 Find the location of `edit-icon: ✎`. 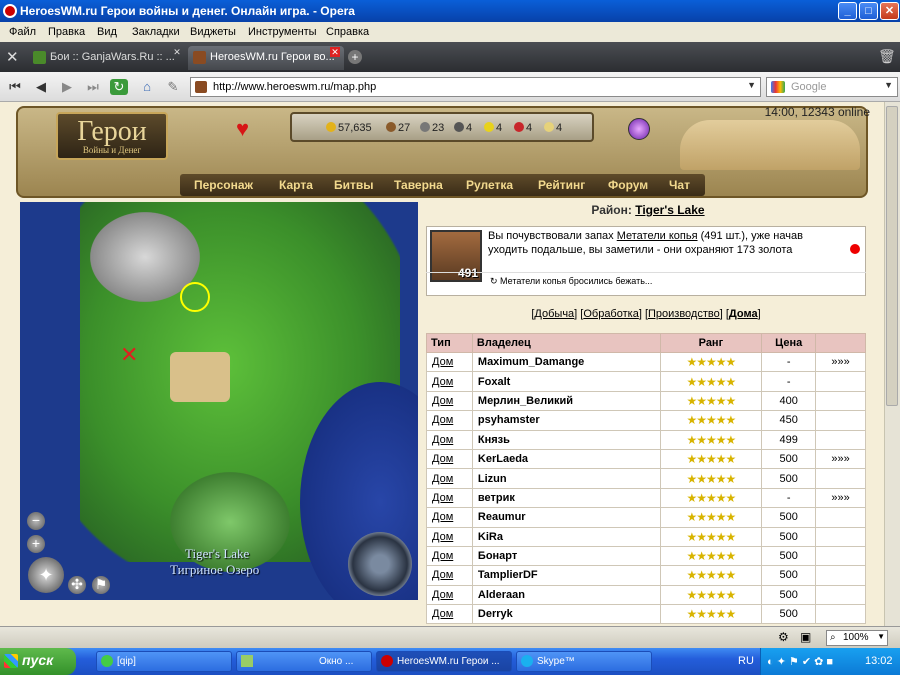

edit-icon: ✎ is located at coordinates (173, 87).